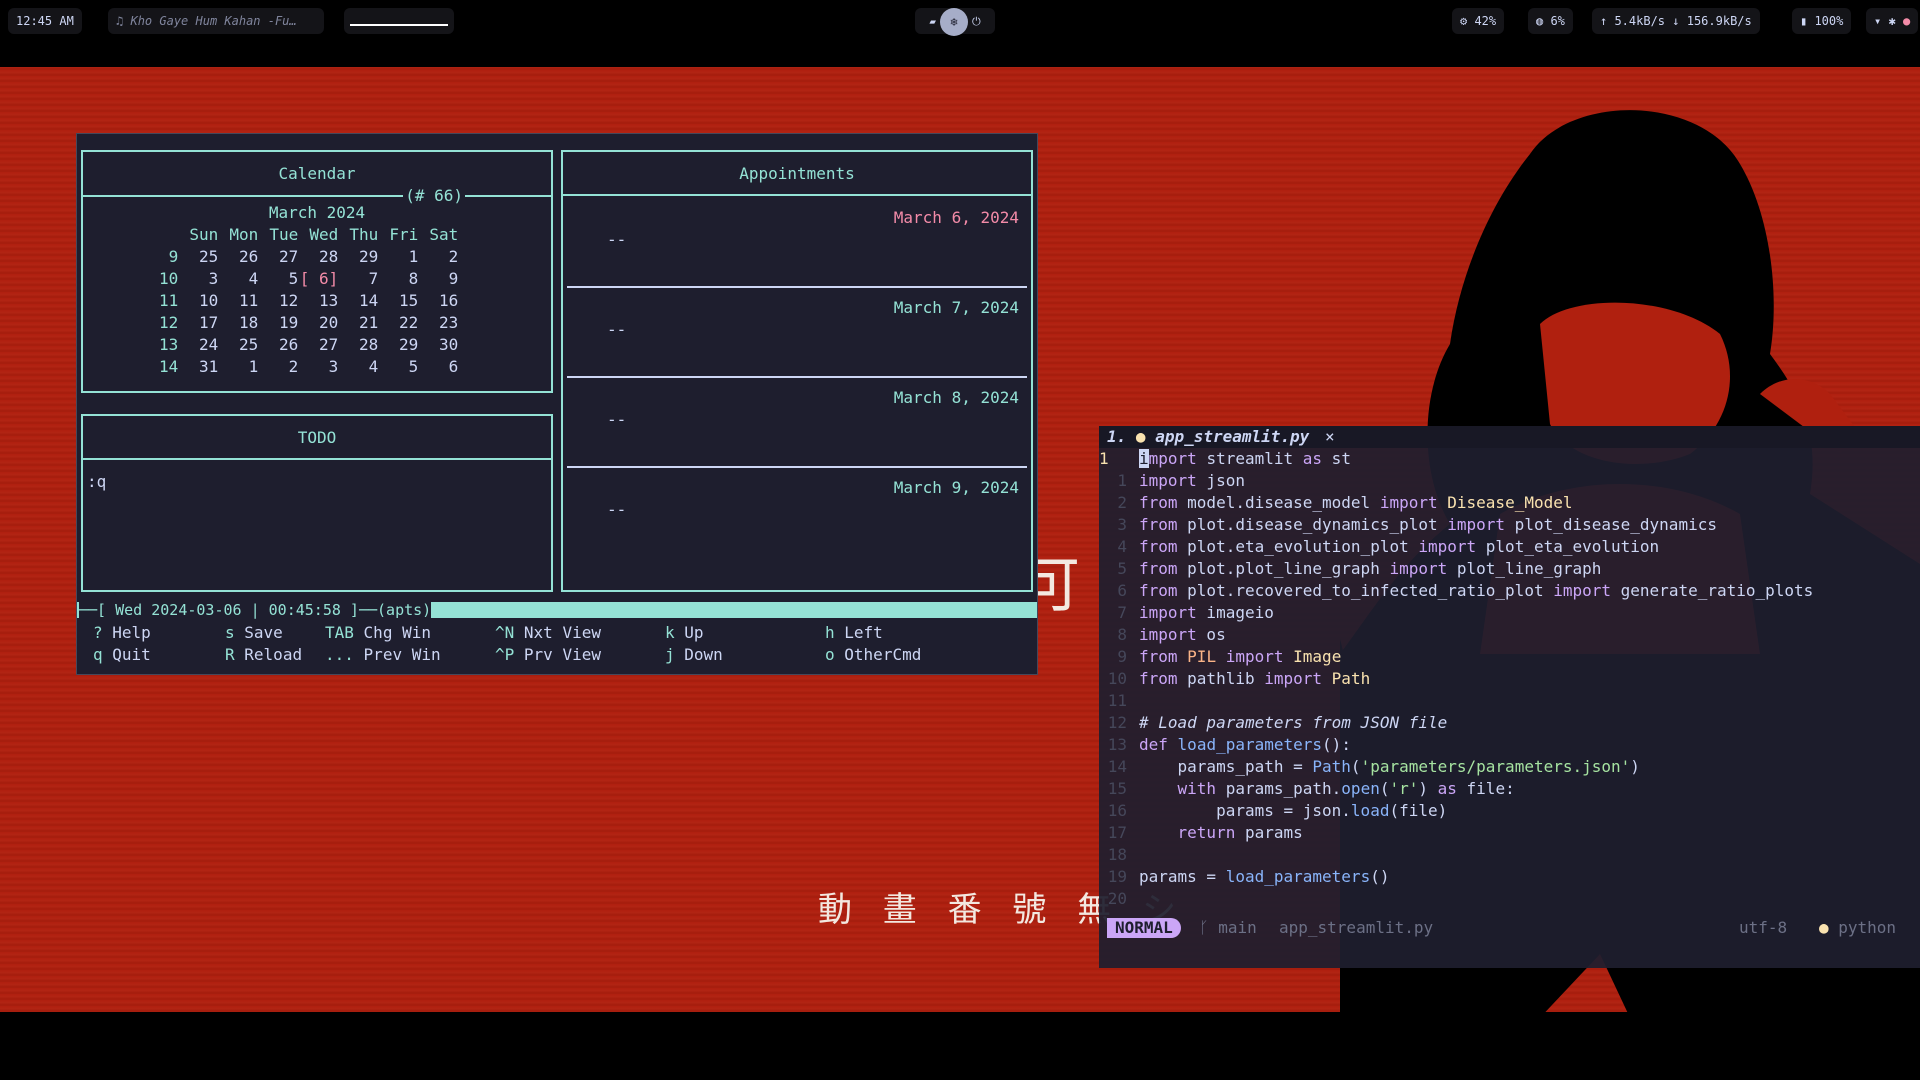 The image size is (1920, 1080). Describe the element at coordinates (1182, 634) in the screenshot. I see `code-text: import os` at that location.